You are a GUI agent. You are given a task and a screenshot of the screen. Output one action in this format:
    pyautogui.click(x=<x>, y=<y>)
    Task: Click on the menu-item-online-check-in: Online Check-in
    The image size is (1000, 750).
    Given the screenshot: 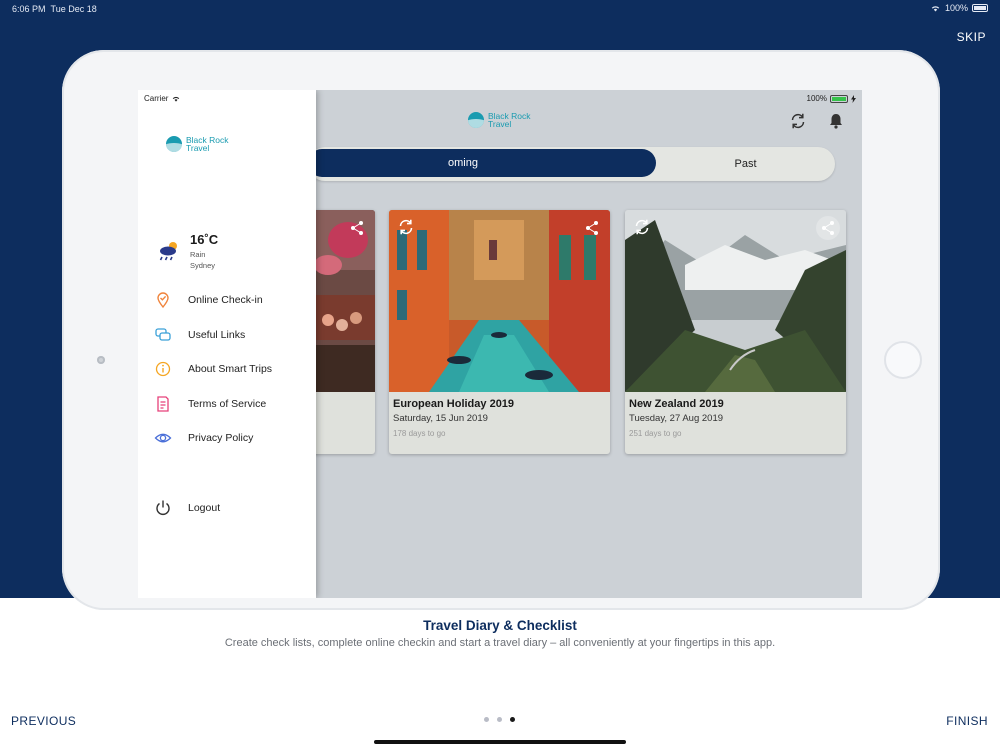 What is the action you would take?
    pyautogui.click(x=229, y=300)
    